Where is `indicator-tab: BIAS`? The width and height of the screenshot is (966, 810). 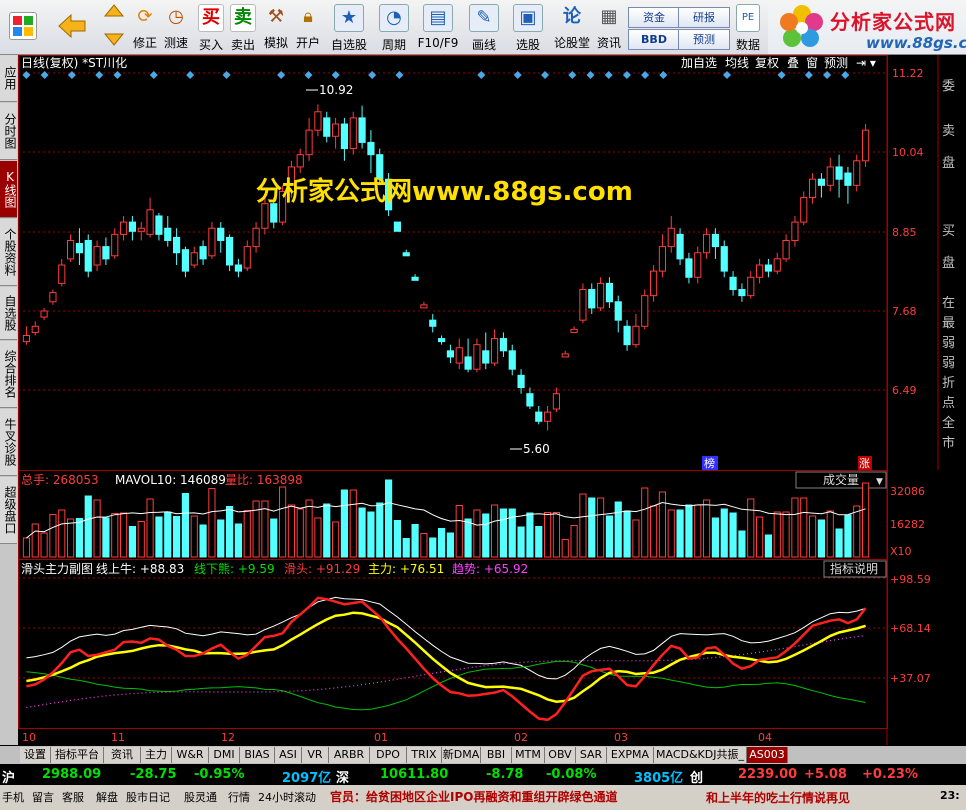 indicator-tab: BIAS is located at coordinates (257, 755).